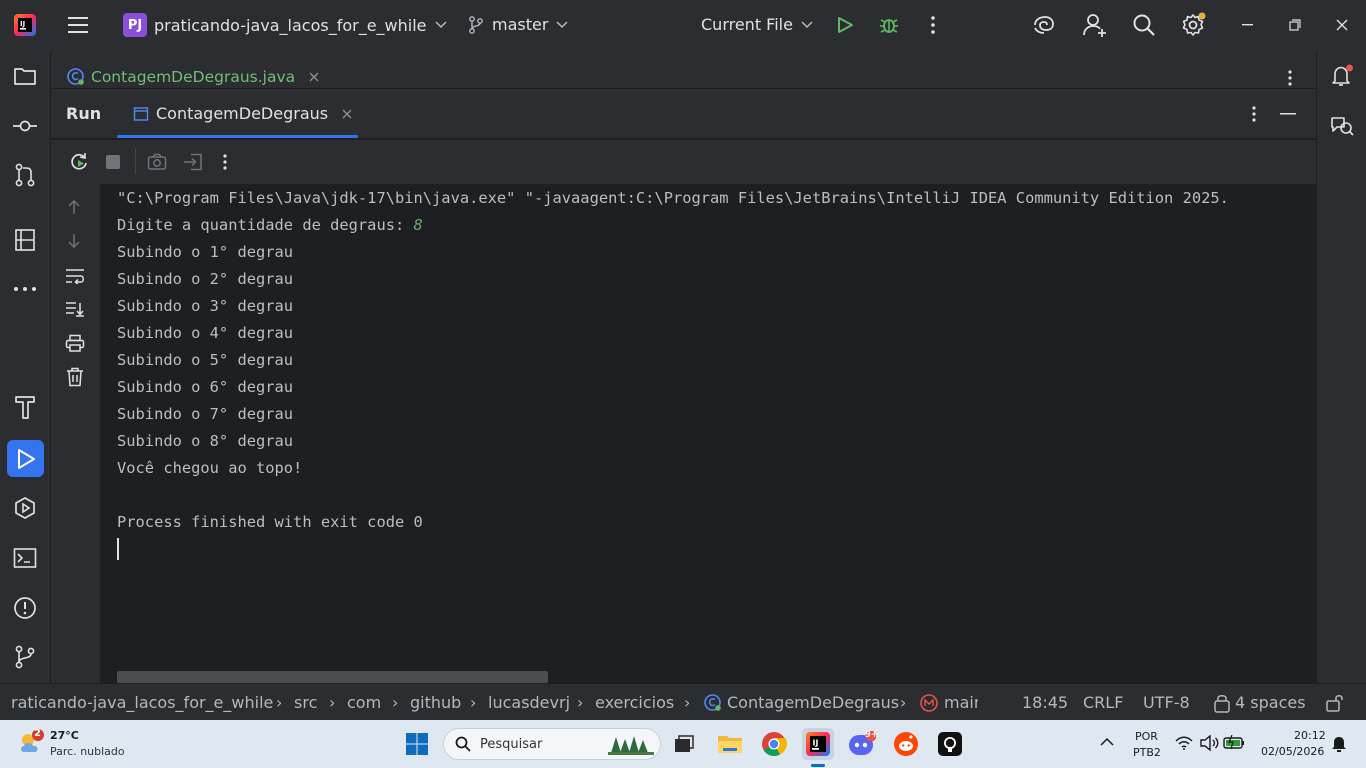 This screenshot has height=768, width=1366. I want to click on editor-tab-bar: ContagemDeDegraus.java, so click(683, 70).